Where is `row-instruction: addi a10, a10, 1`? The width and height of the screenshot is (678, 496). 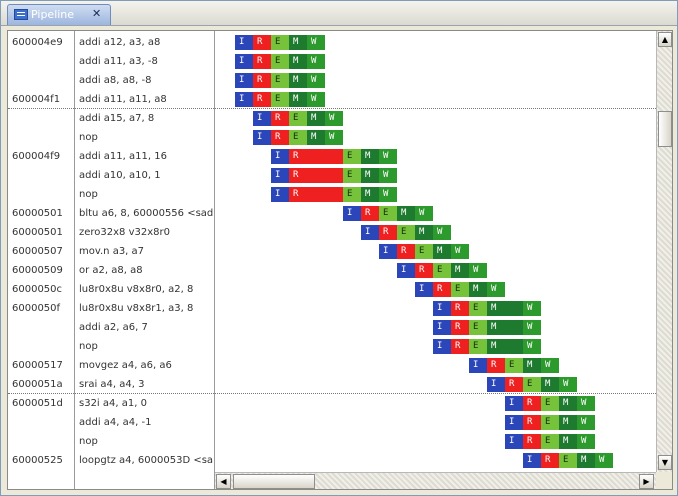 row-instruction: addi a10, a10, 1 is located at coordinates (146, 175).